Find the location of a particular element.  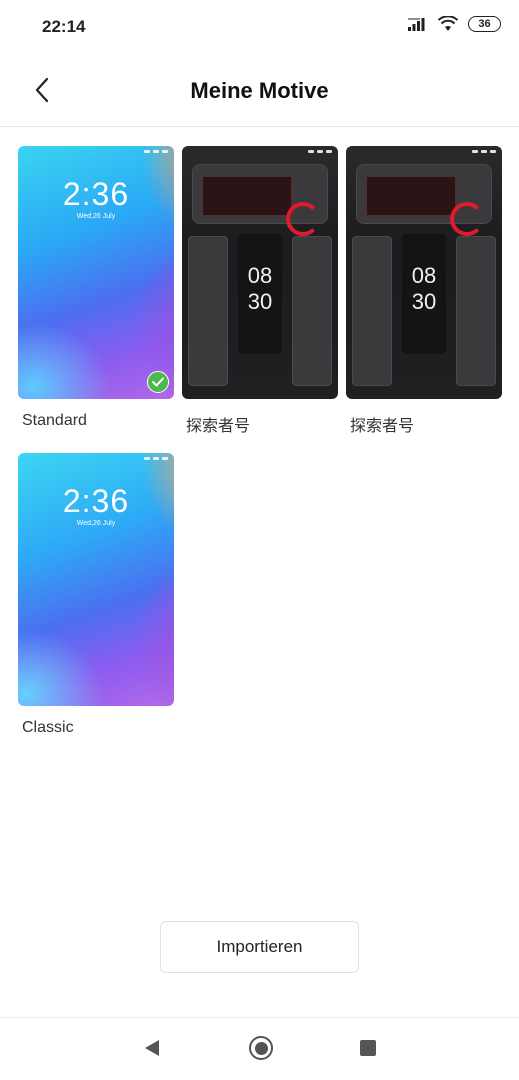

import-button: Importieren is located at coordinates (259, 947).